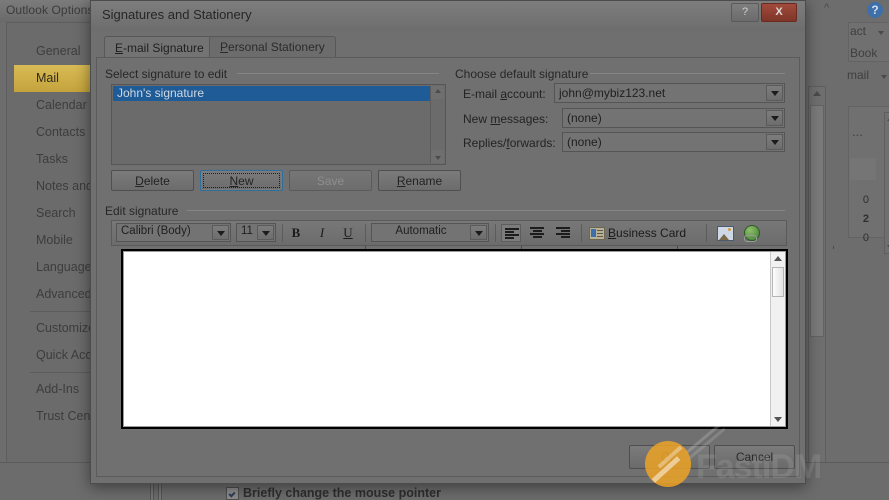 This screenshot has height=500, width=889. Describe the element at coordinates (647, 233) in the screenshot. I see `business-card-label: Business Card` at that location.